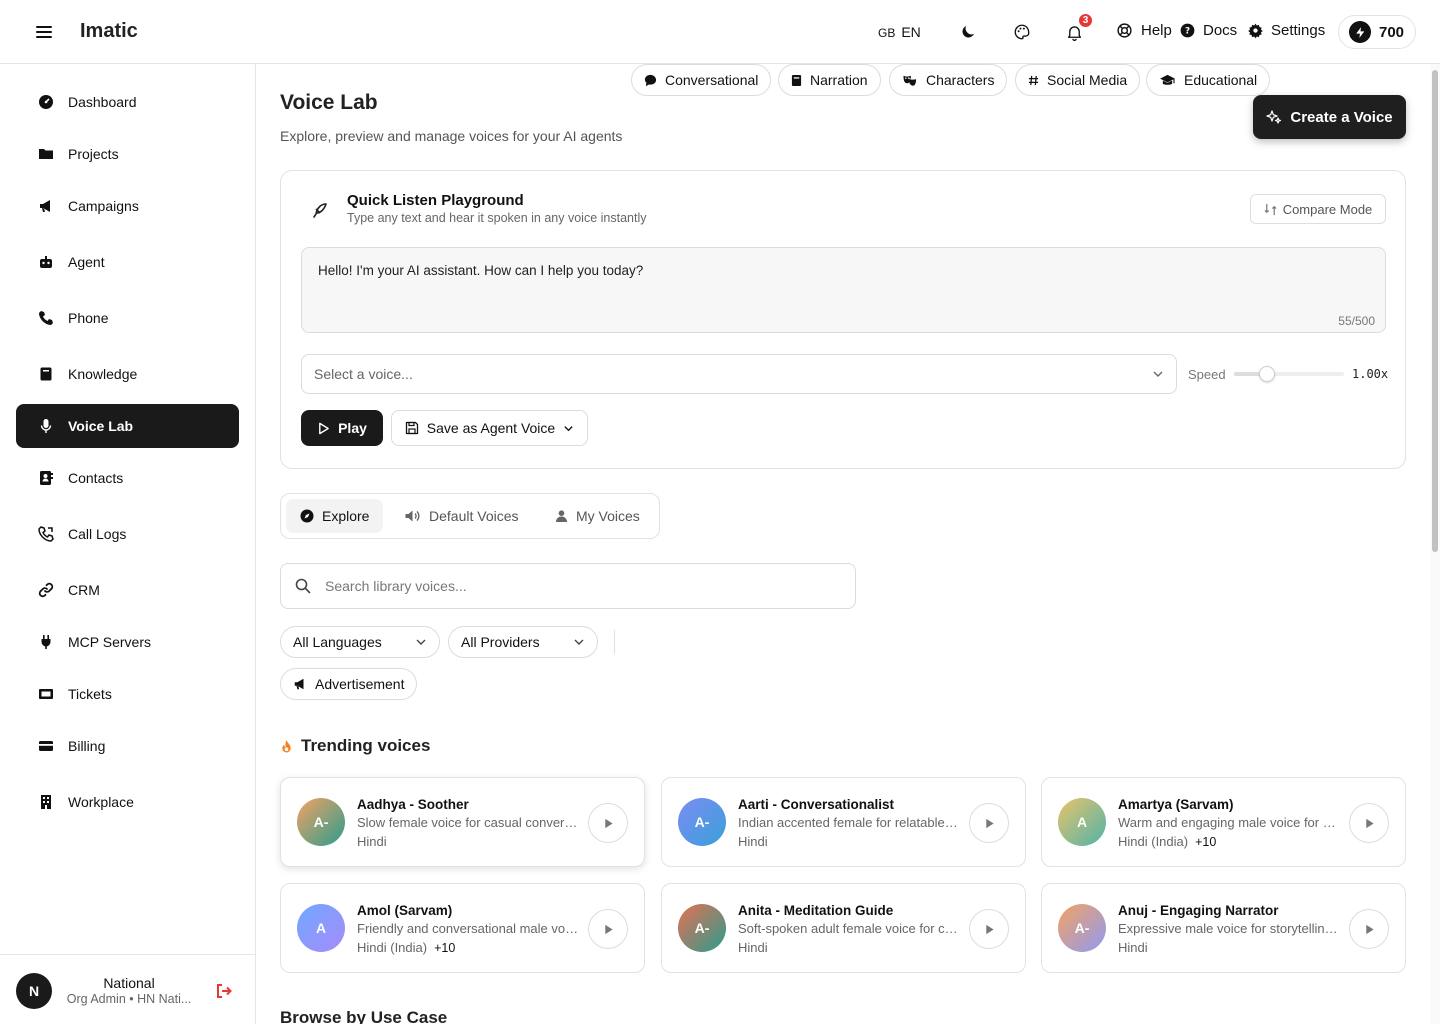  I want to click on chip-label: Conversational, so click(712, 80).